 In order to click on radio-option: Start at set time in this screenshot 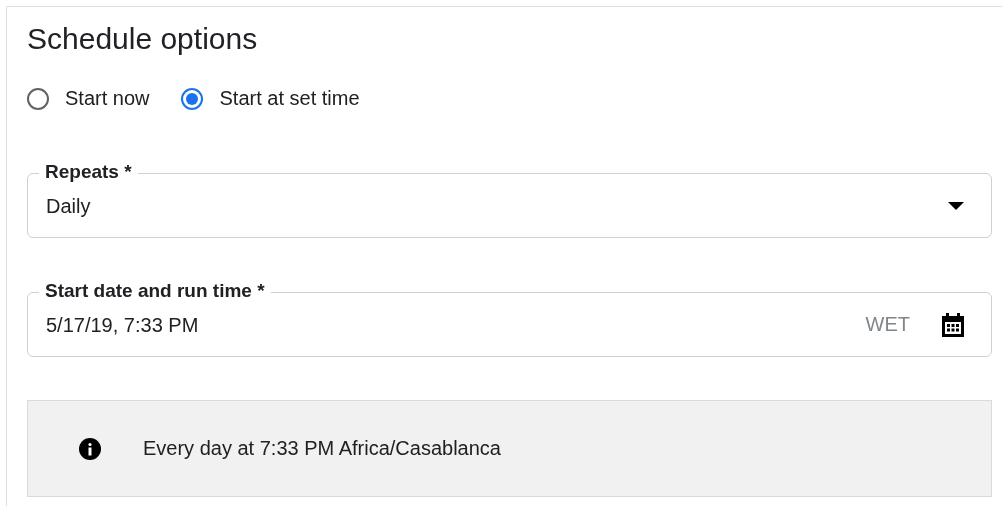, I will do `click(270, 98)`.